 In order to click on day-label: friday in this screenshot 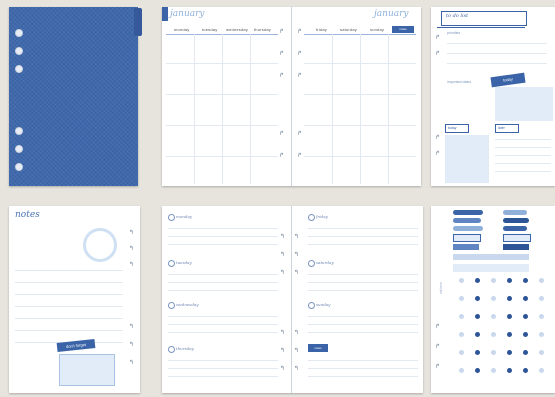, I will do `click(322, 216)`.